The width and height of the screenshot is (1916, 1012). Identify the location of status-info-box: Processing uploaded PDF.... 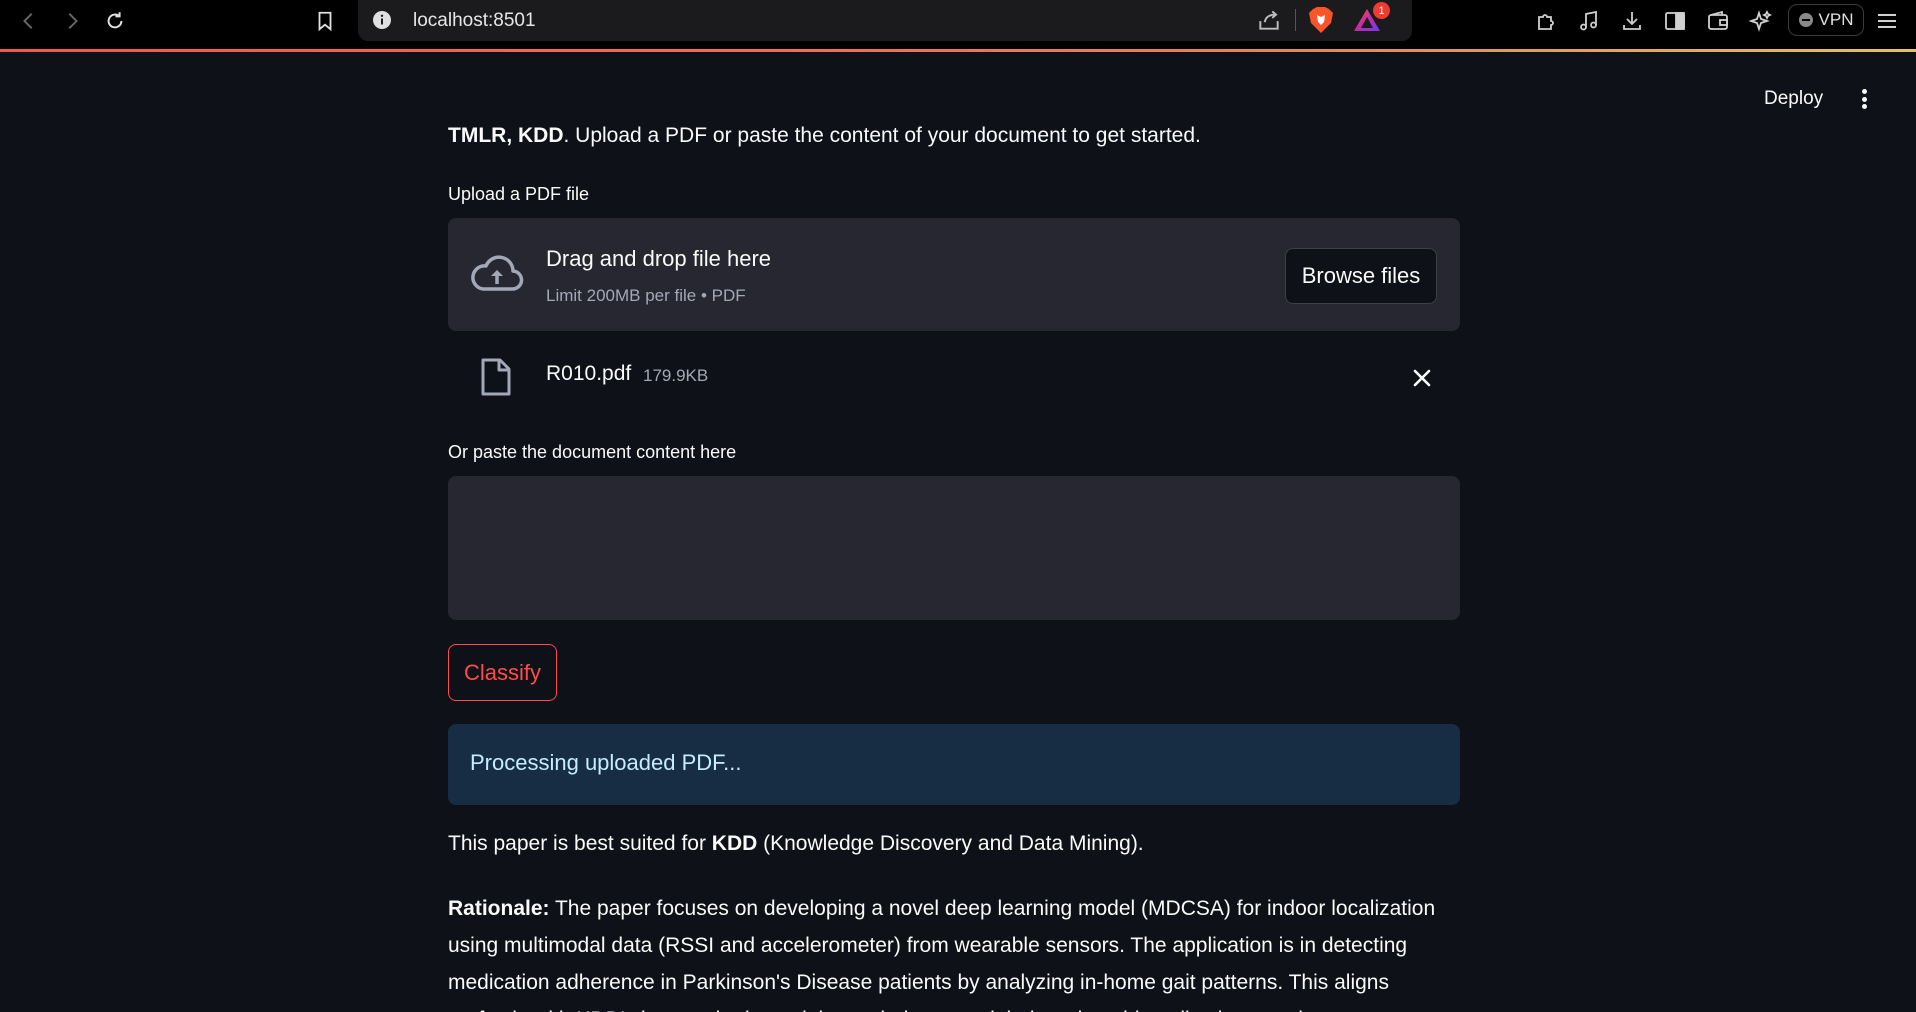
(954, 764).